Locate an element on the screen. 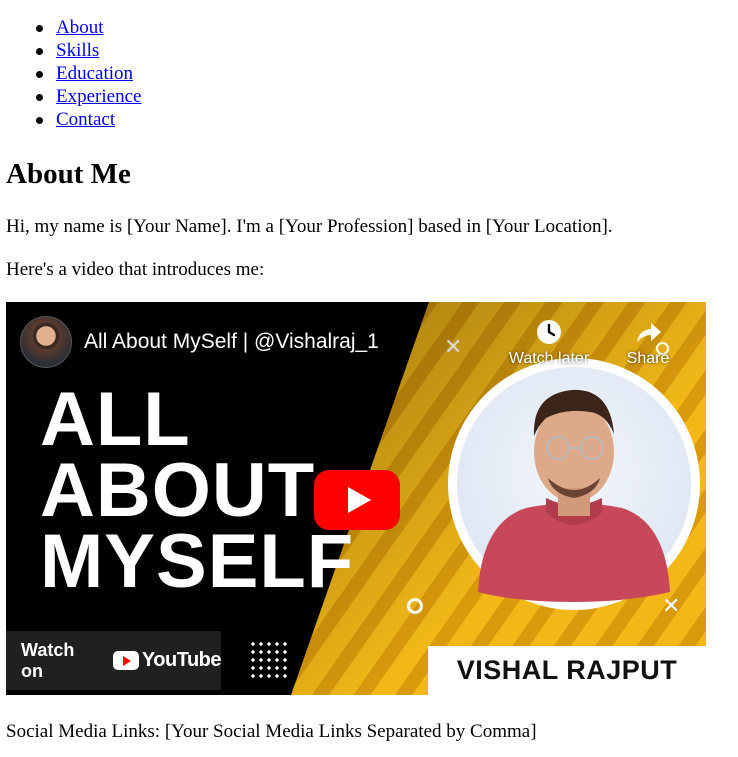 This screenshot has height=757, width=738. thumbnail-name-banner: VISHAL RAJPUT is located at coordinates (567, 670).